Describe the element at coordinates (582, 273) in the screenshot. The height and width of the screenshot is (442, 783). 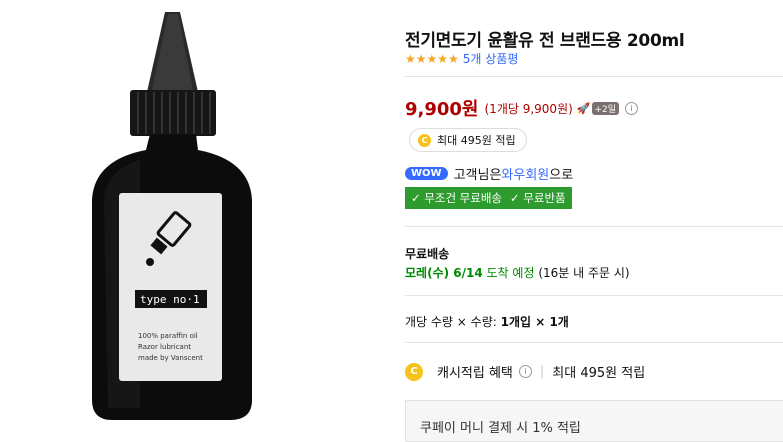
I see `order-cutoff: (16분 내 주문 시)` at that location.